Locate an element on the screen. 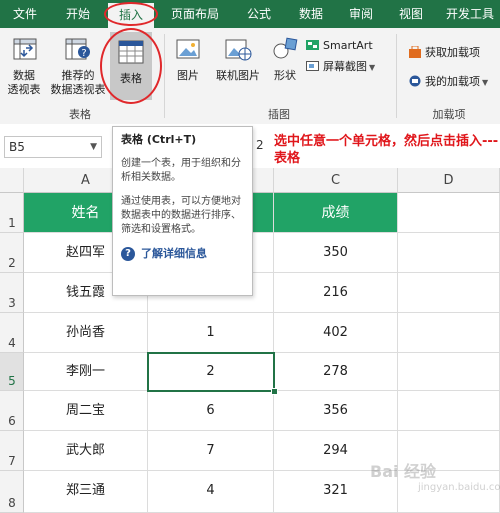 The height and width of the screenshot is (513, 500). table-cell-score: 278 is located at coordinates (336, 372).